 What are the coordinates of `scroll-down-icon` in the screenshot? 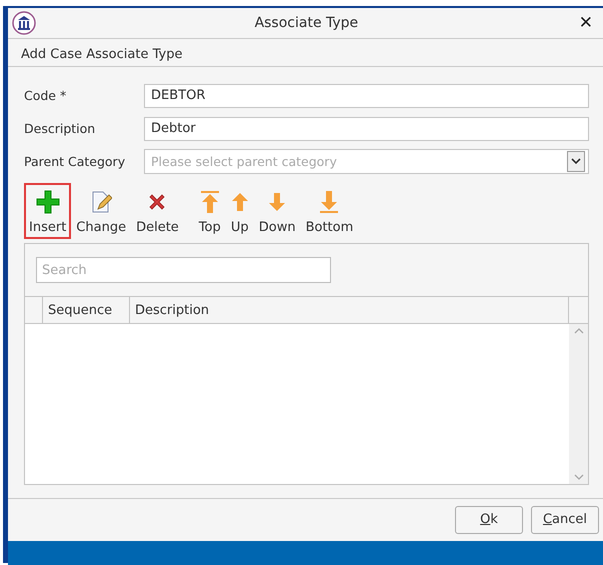 It's located at (579, 477).